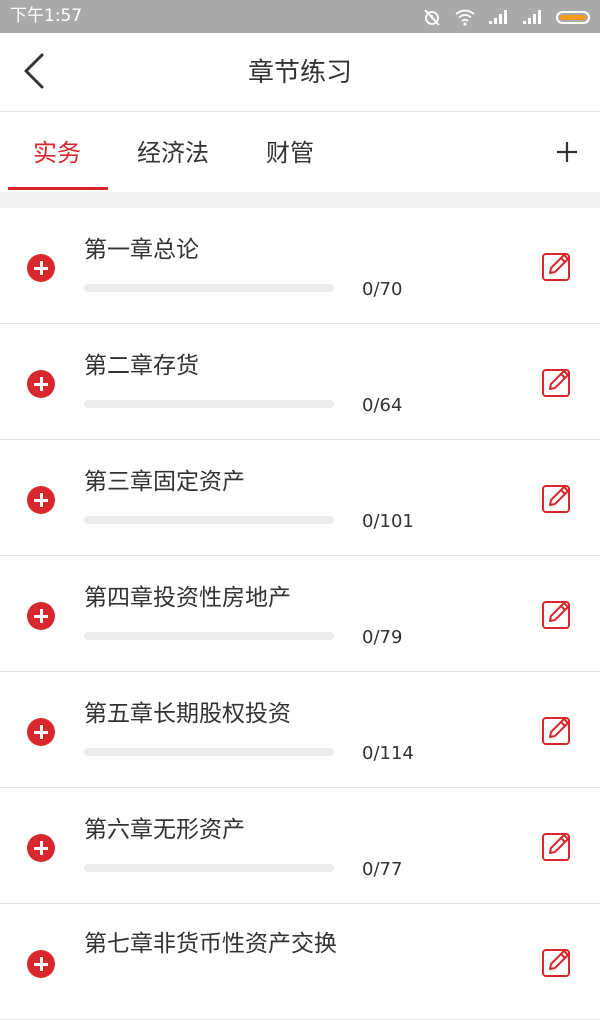 Image resolution: width=600 pixels, height=1020 pixels. I want to click on tab-caiguan: 财管, so click(290, 153).